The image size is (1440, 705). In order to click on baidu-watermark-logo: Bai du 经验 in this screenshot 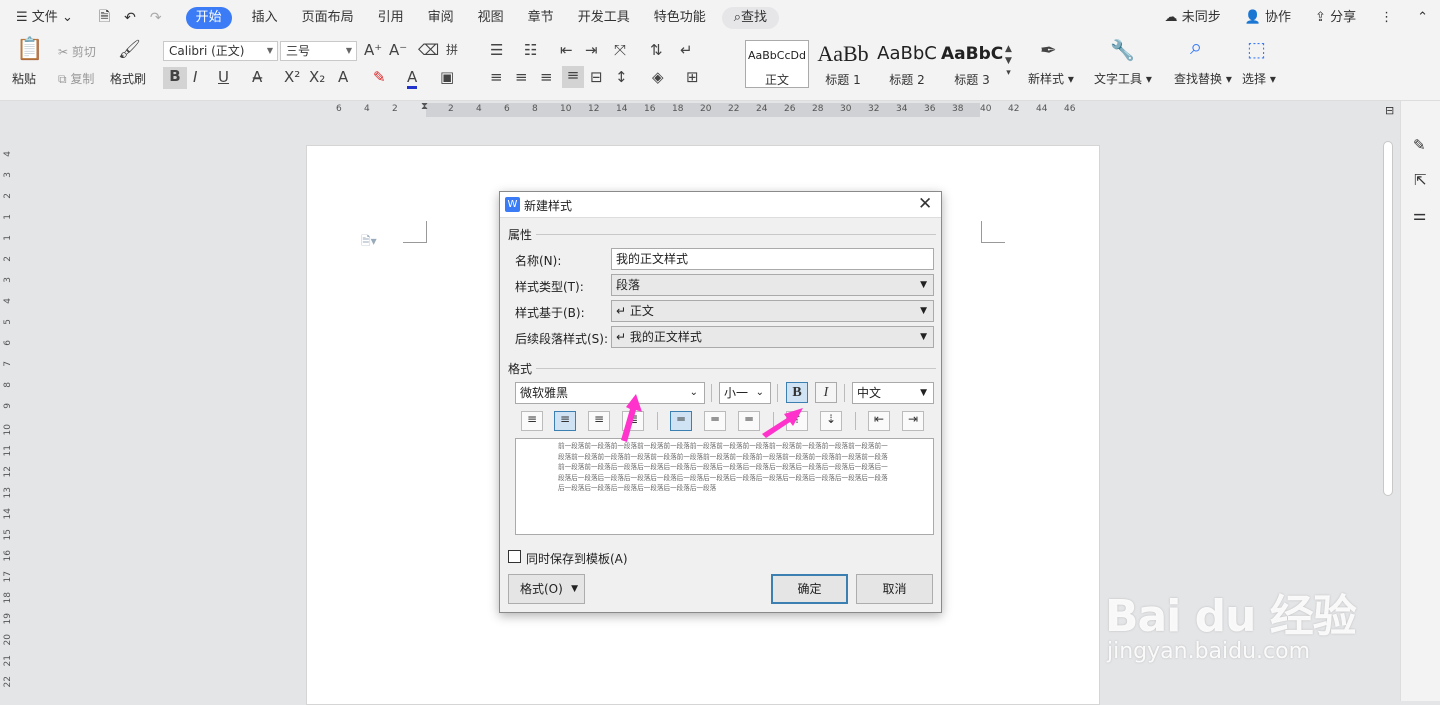, I will do `click(1231, 616)`.